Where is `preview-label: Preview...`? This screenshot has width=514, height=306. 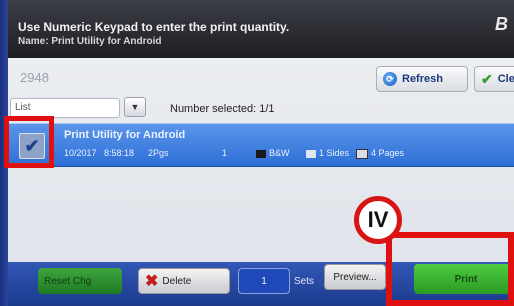 preview-label: Preview... is located at coordinates (355, 277).